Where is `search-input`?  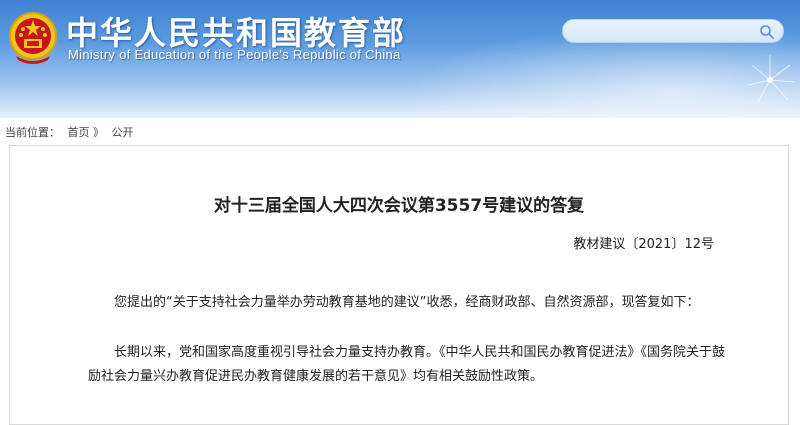 search-input is located at coordinates (660, 32).